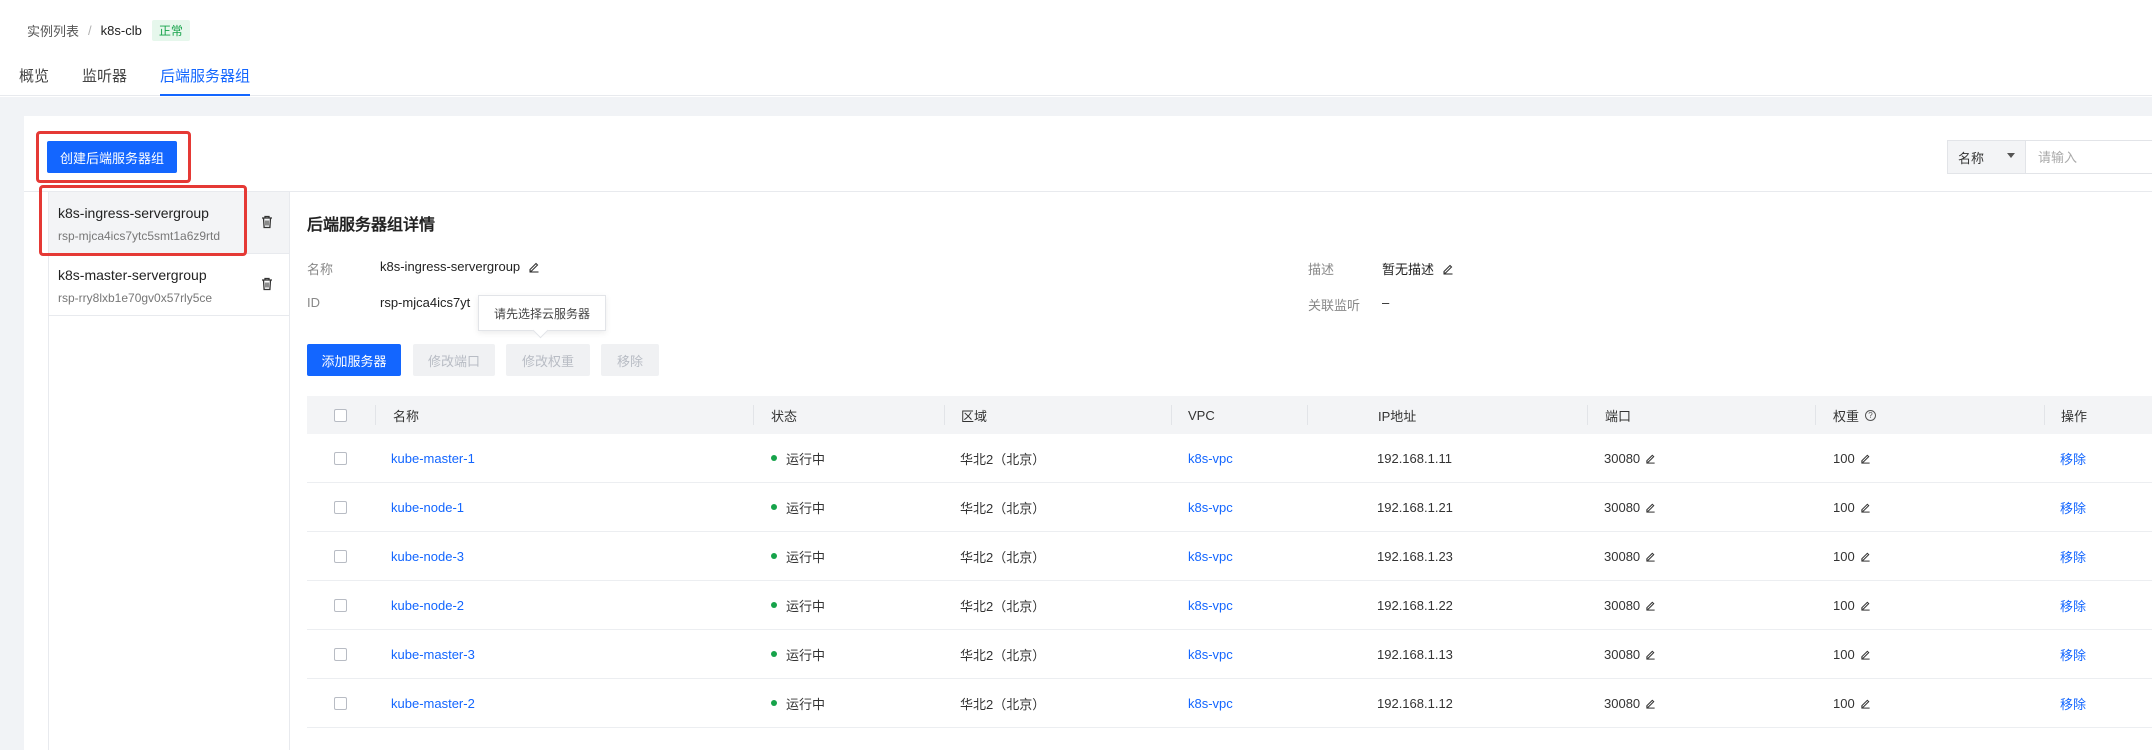 The image size is (2152, 750). I want to click on edit-port-button: 修改端口, so click(454, 360).